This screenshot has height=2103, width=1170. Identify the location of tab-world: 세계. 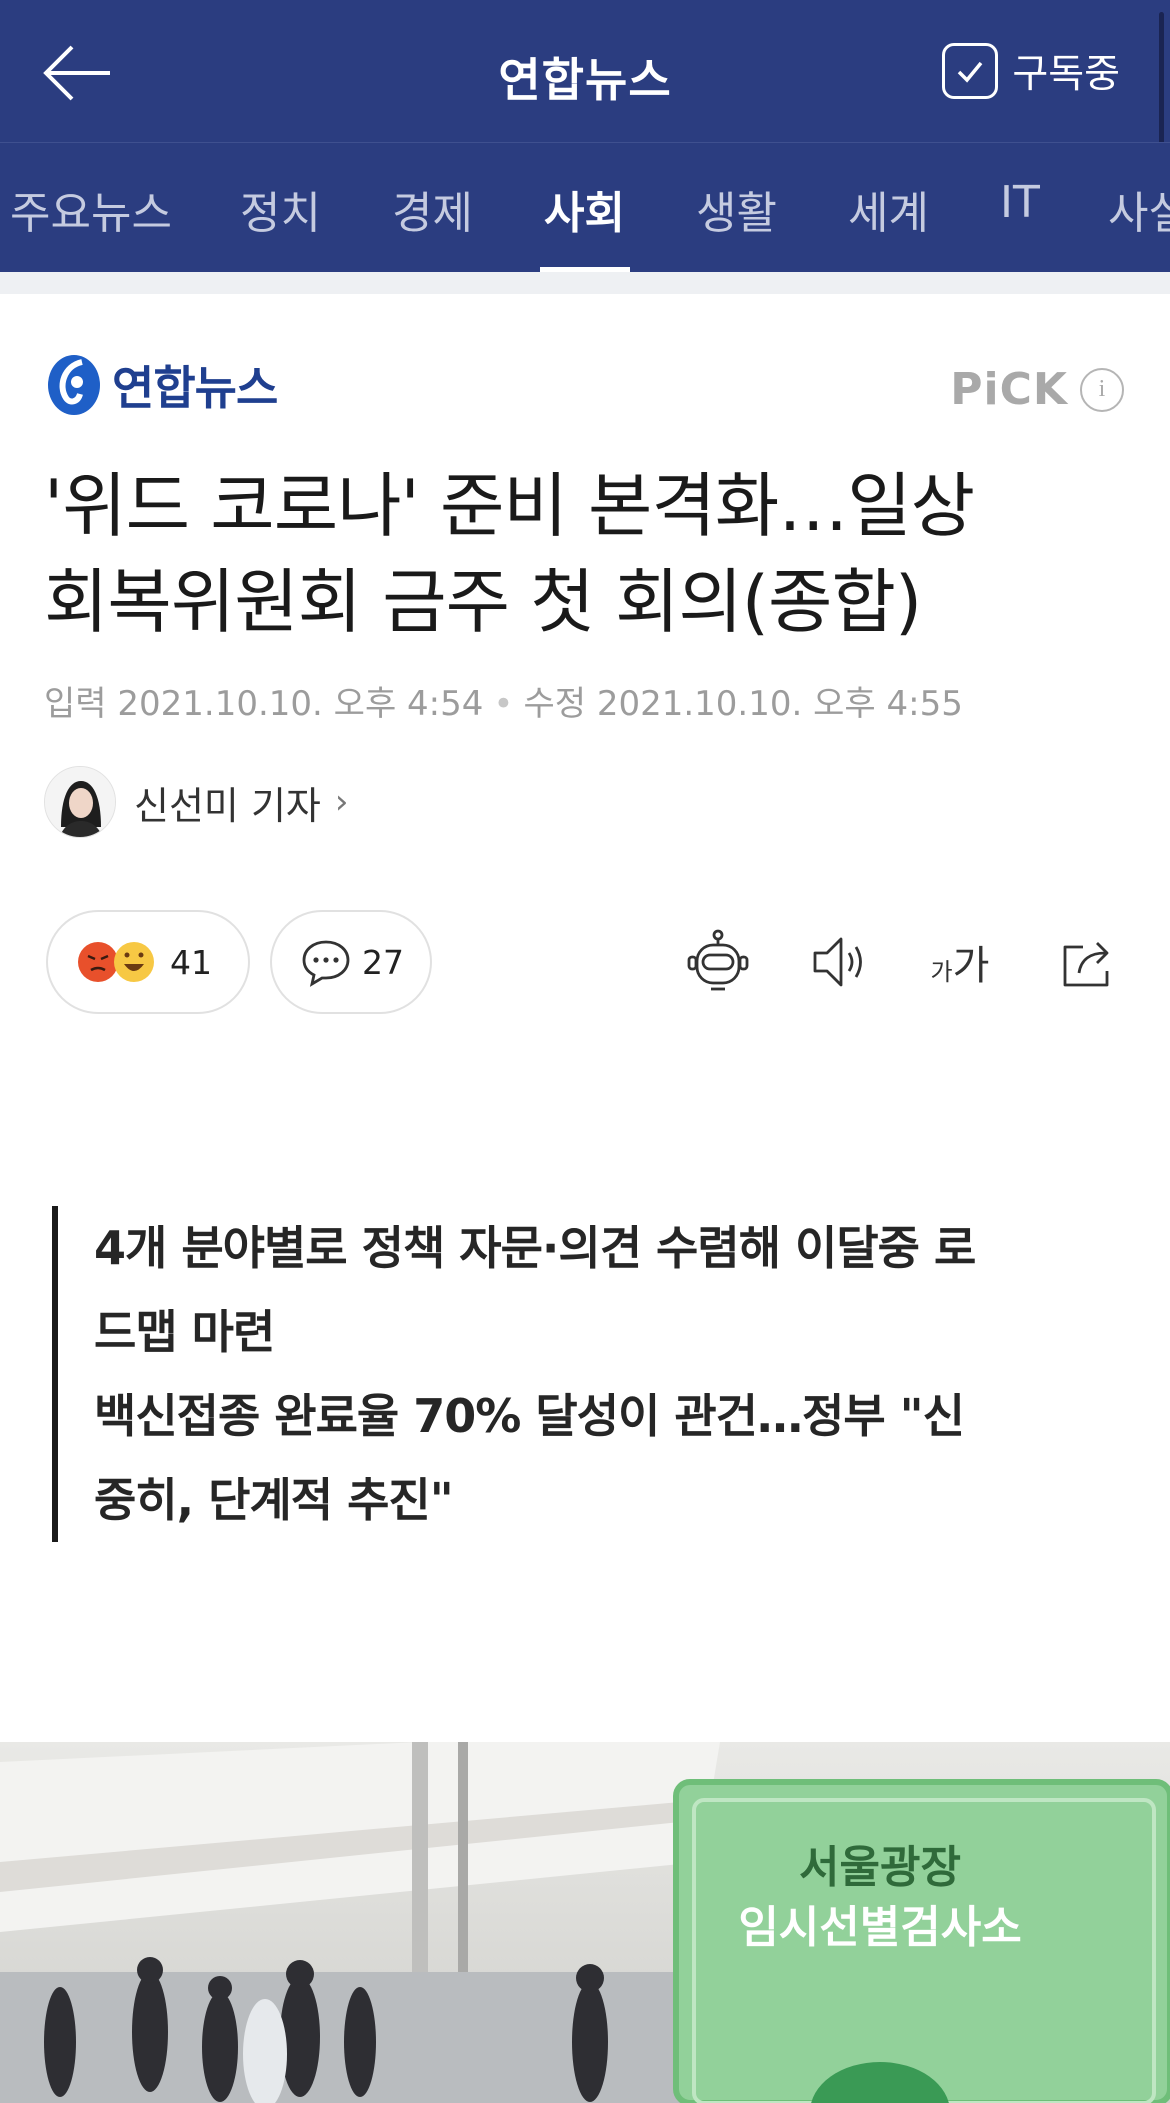
(888, 209).